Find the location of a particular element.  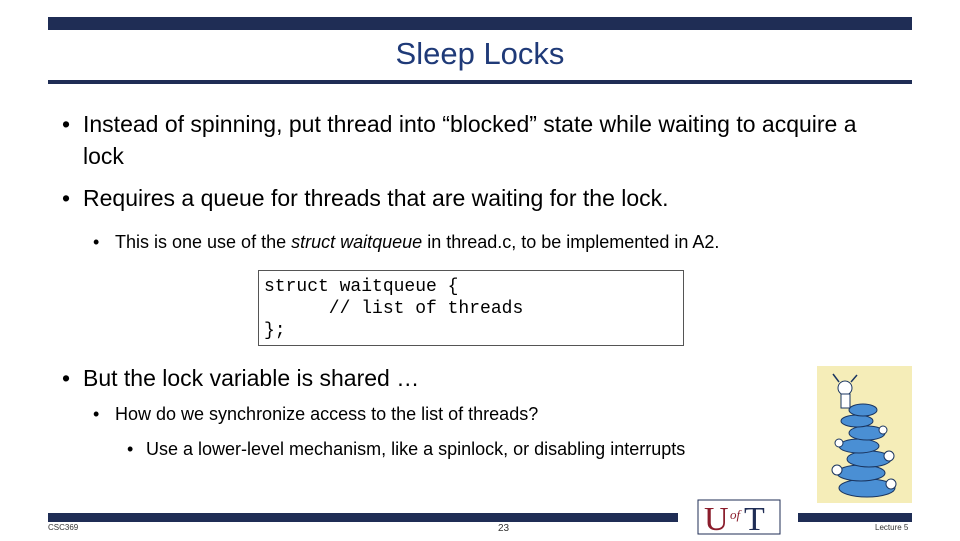

code-block: struct waitqueue { // list of threads}; is located at coordinates (471, 308).